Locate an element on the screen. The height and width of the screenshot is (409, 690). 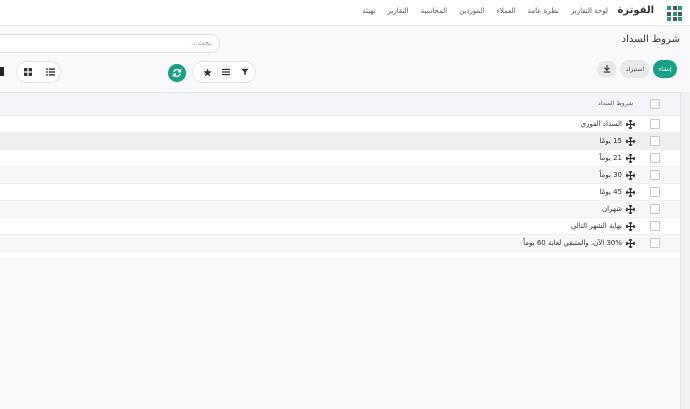
refresh-icon is located at coordinates (177, 73).